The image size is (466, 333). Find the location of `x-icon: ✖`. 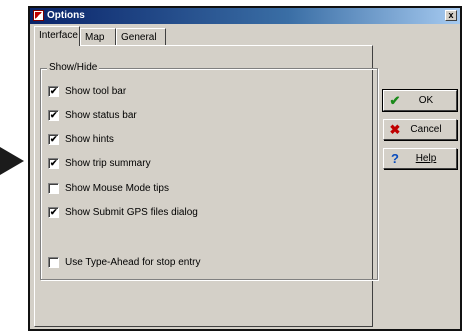

x-icon: ✖ is located at coordinates (395, 129).